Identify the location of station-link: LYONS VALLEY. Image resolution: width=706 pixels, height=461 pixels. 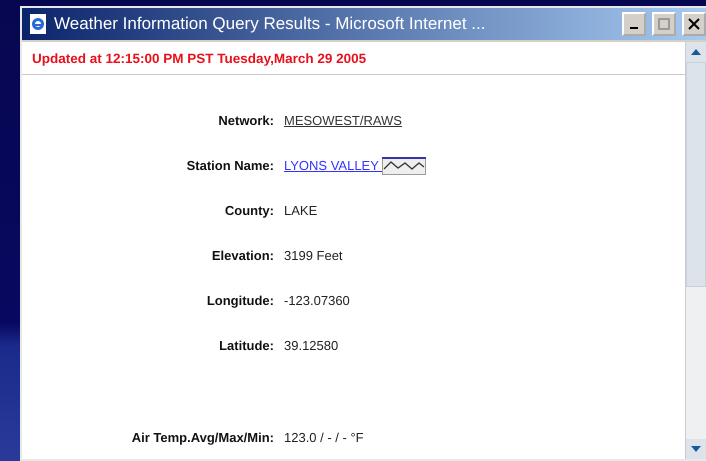
(333, 165).